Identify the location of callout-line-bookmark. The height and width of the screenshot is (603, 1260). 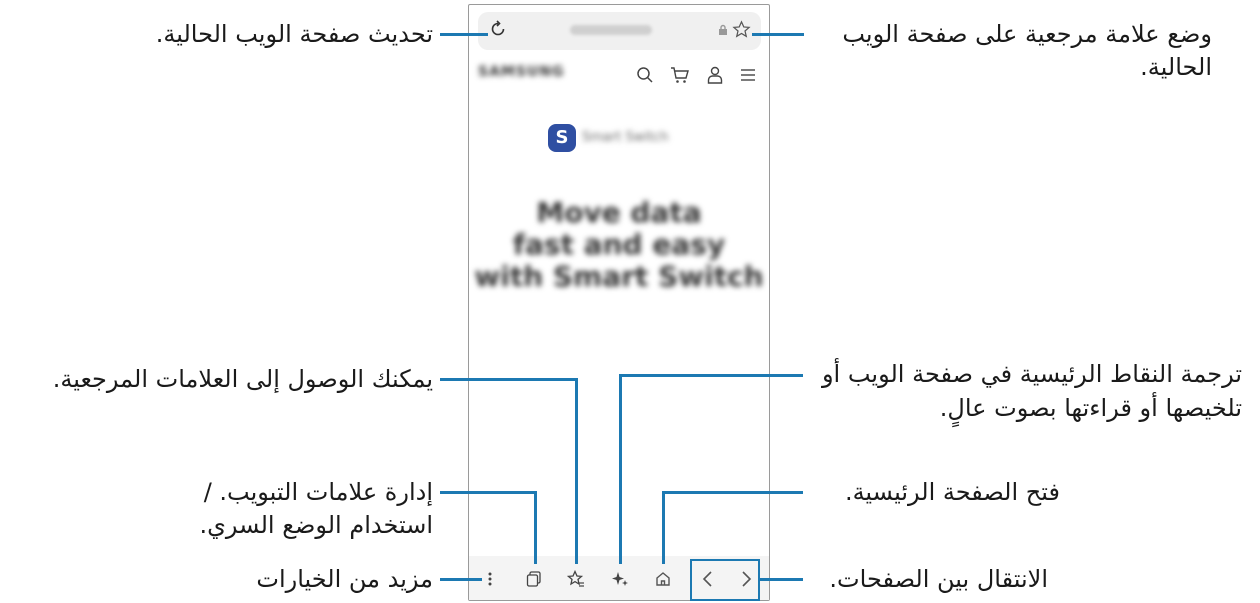
(778, 34).